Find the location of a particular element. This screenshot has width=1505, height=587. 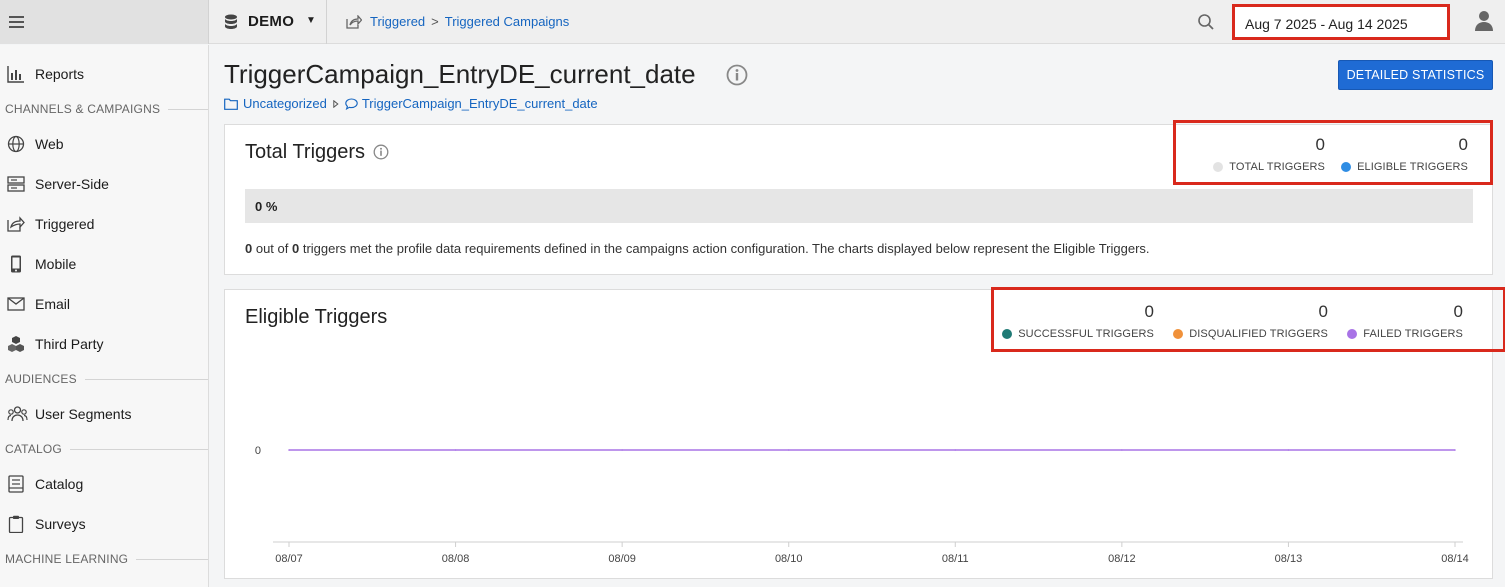

clipboard-icon is located at coordinates (16, 524).